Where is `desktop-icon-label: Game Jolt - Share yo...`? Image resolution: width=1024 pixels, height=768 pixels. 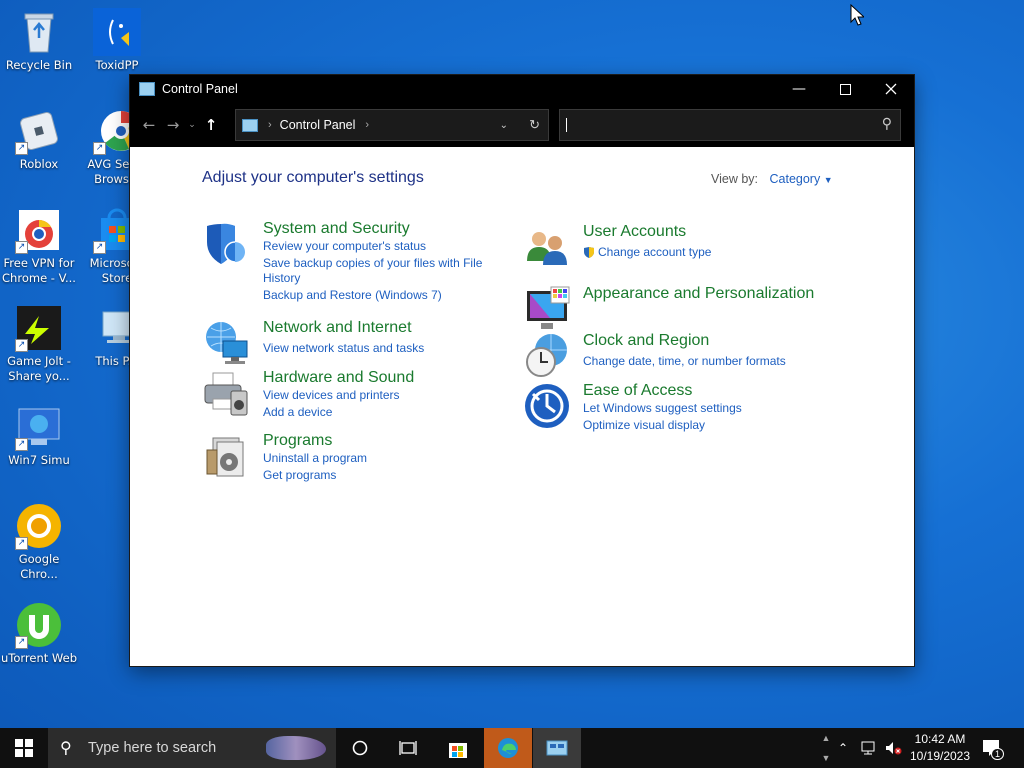
desktop-icon-label: Game Jolt - Share yo... is located at coordinates (39, 368).